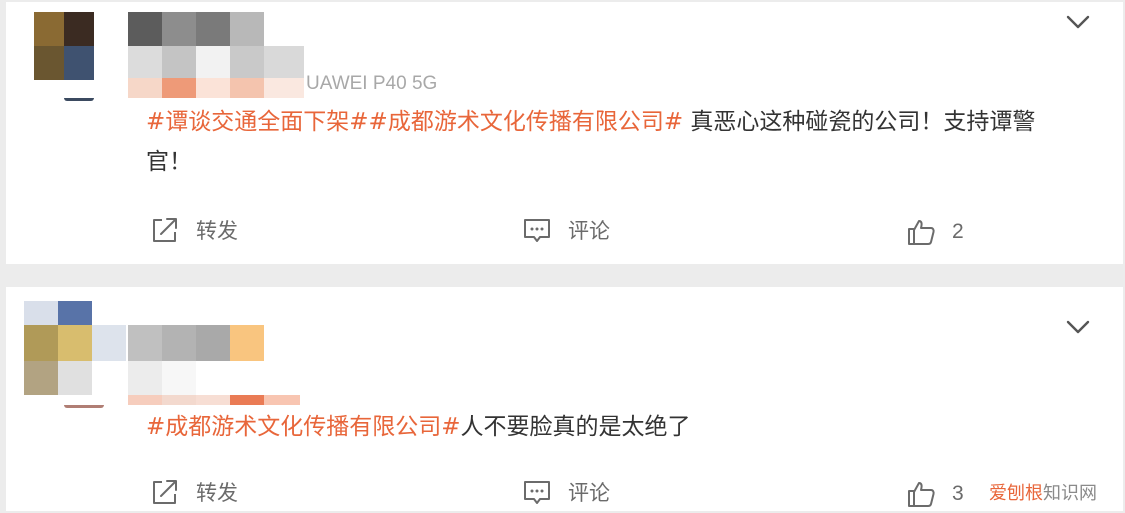 The width and height of the screenshot is (1125, 513). What do you see at coordinates (257, 122) in the screenshot?
I see `topic-link: #谭谈交通全面下架#` at bounding box center [257, 122].